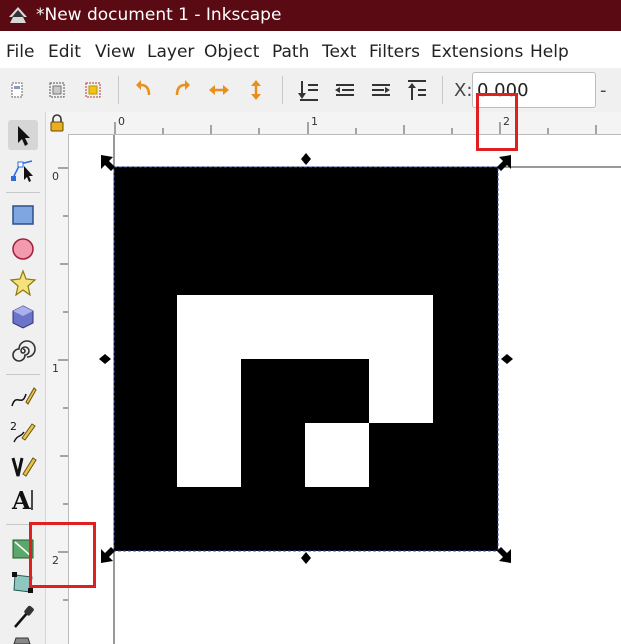  What do you see at coordinates (339, 52) in the screenshot?
I see `menu-text: Text` at bounding box center [339, 52].